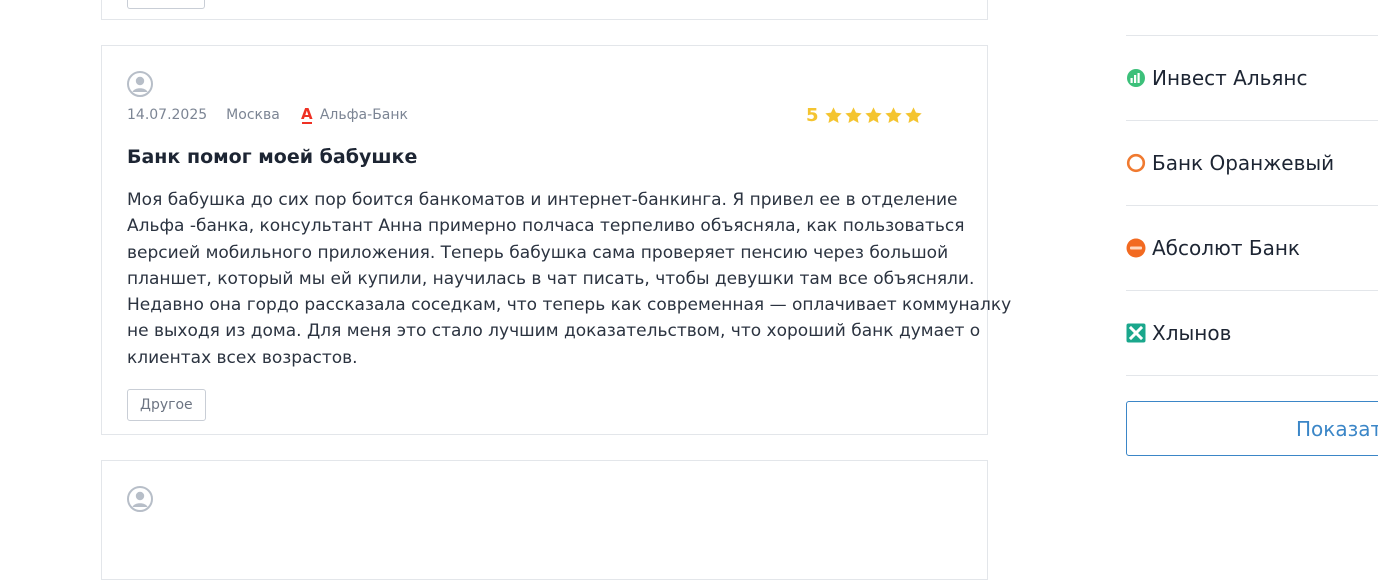  What do you see at coordinates (1136, 248) in the screenshot?
I see `absolut-logo-icon` at bounding box center [1136, 248].